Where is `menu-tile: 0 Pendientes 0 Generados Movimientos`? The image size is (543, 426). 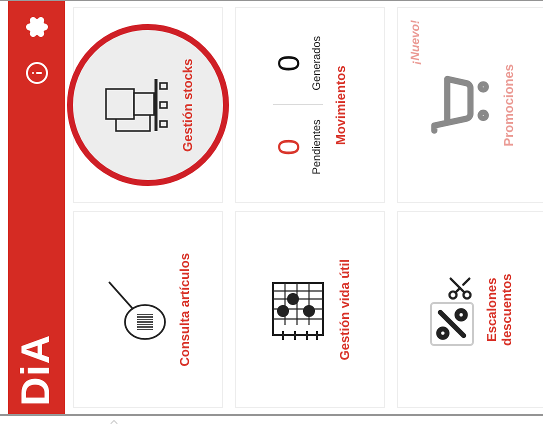 menu-tile: 0 Pendientes 0 Generados Movimientos is located at coordinates (310, 105).